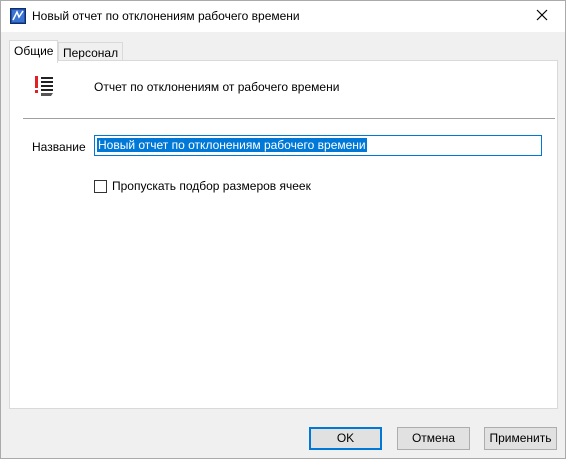 The height and width of the screenshot is (459, 566). I want to click on close-icon, so click(542, 16).